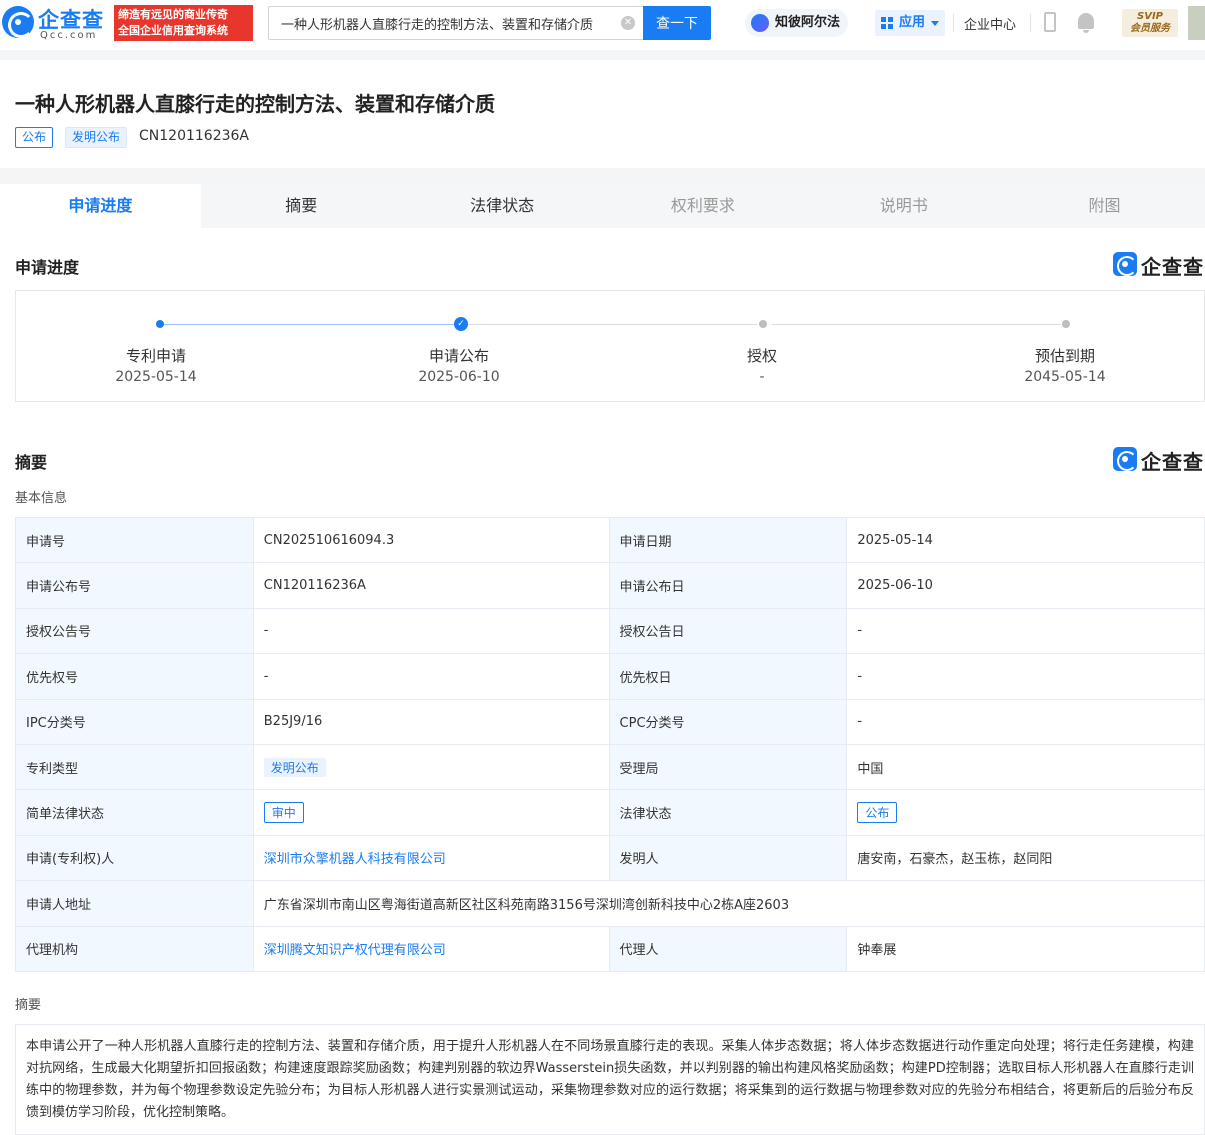  Describe the element at coordinates (134, 676) in the screenshot. I see `field-label: 优先权号` at that location.